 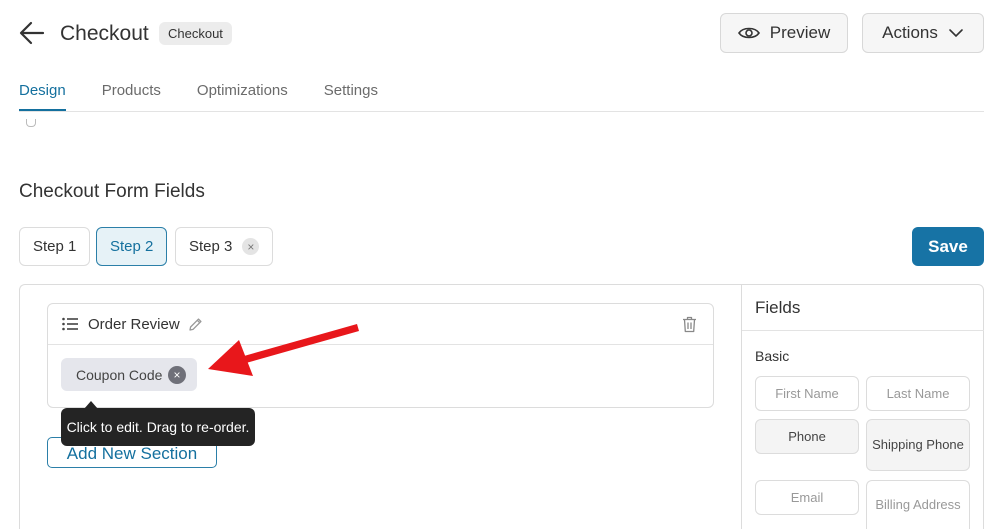 I want to click on remove-step-icon: ×, so click(x=251, y=246).